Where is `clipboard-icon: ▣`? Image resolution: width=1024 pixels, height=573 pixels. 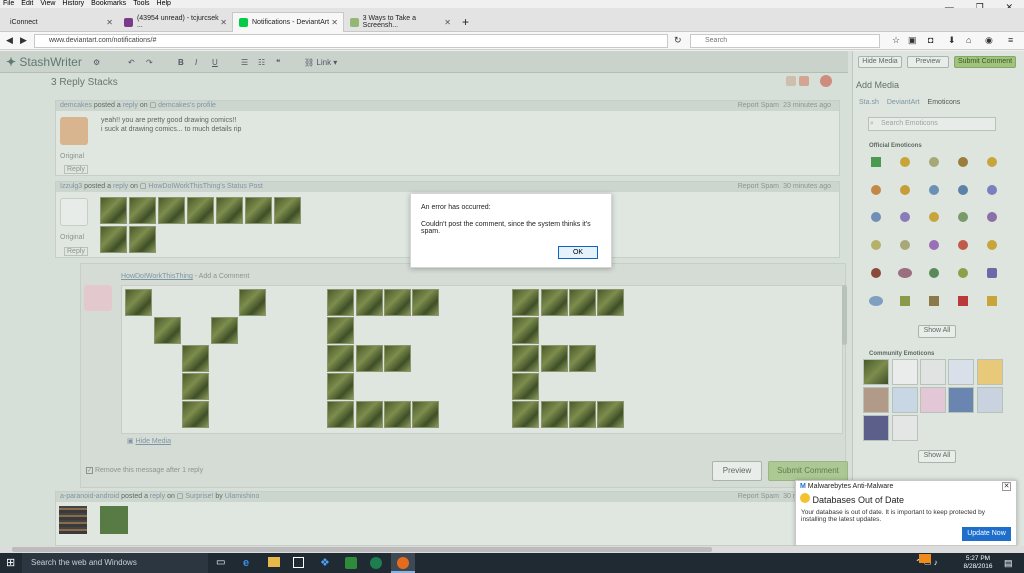 clipboard-icon: ▣ is located at coordinates (912, 40).